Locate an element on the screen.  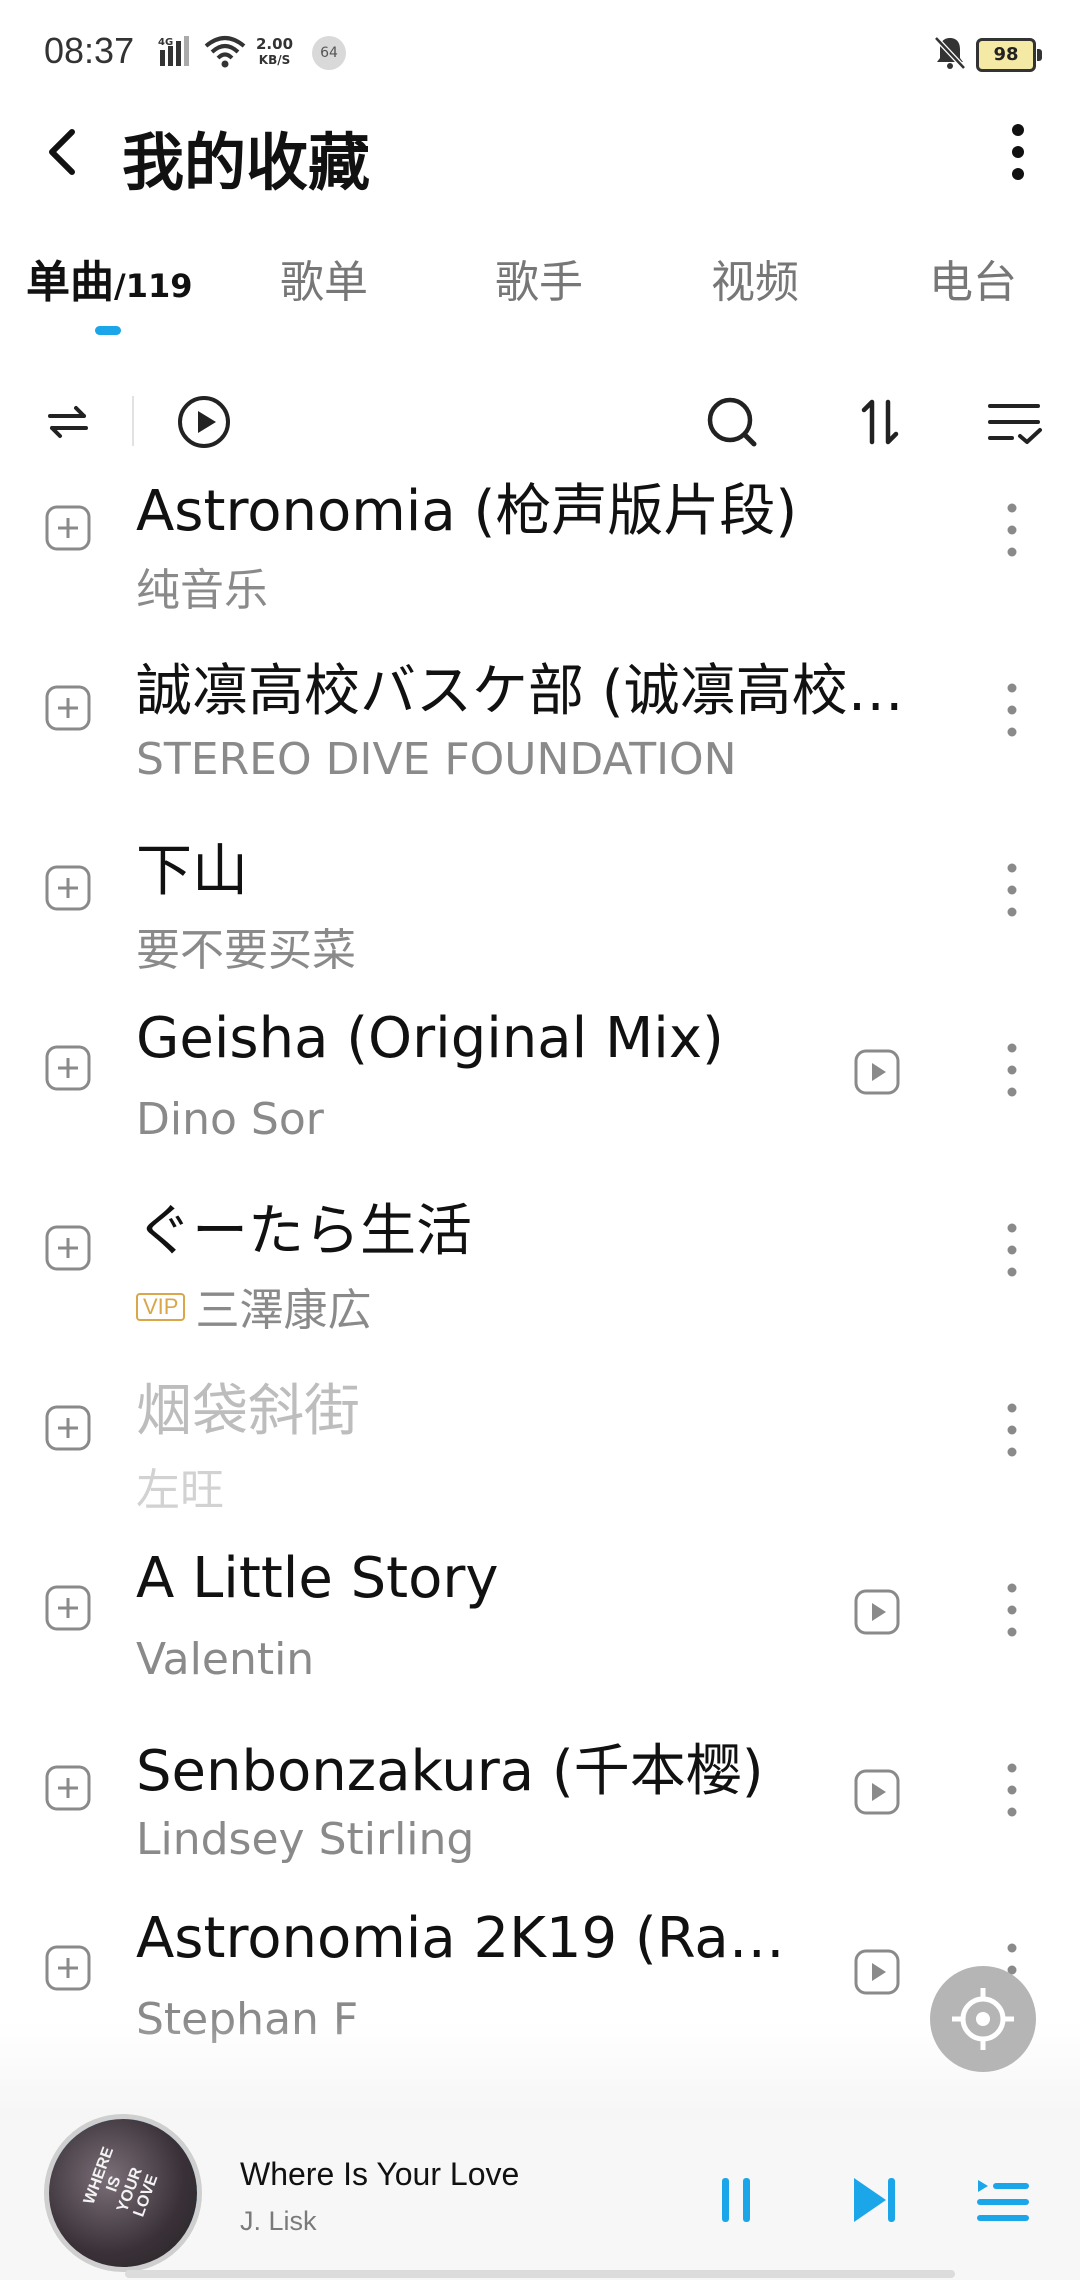
play-all-icon is located at coordinates (204, 422).